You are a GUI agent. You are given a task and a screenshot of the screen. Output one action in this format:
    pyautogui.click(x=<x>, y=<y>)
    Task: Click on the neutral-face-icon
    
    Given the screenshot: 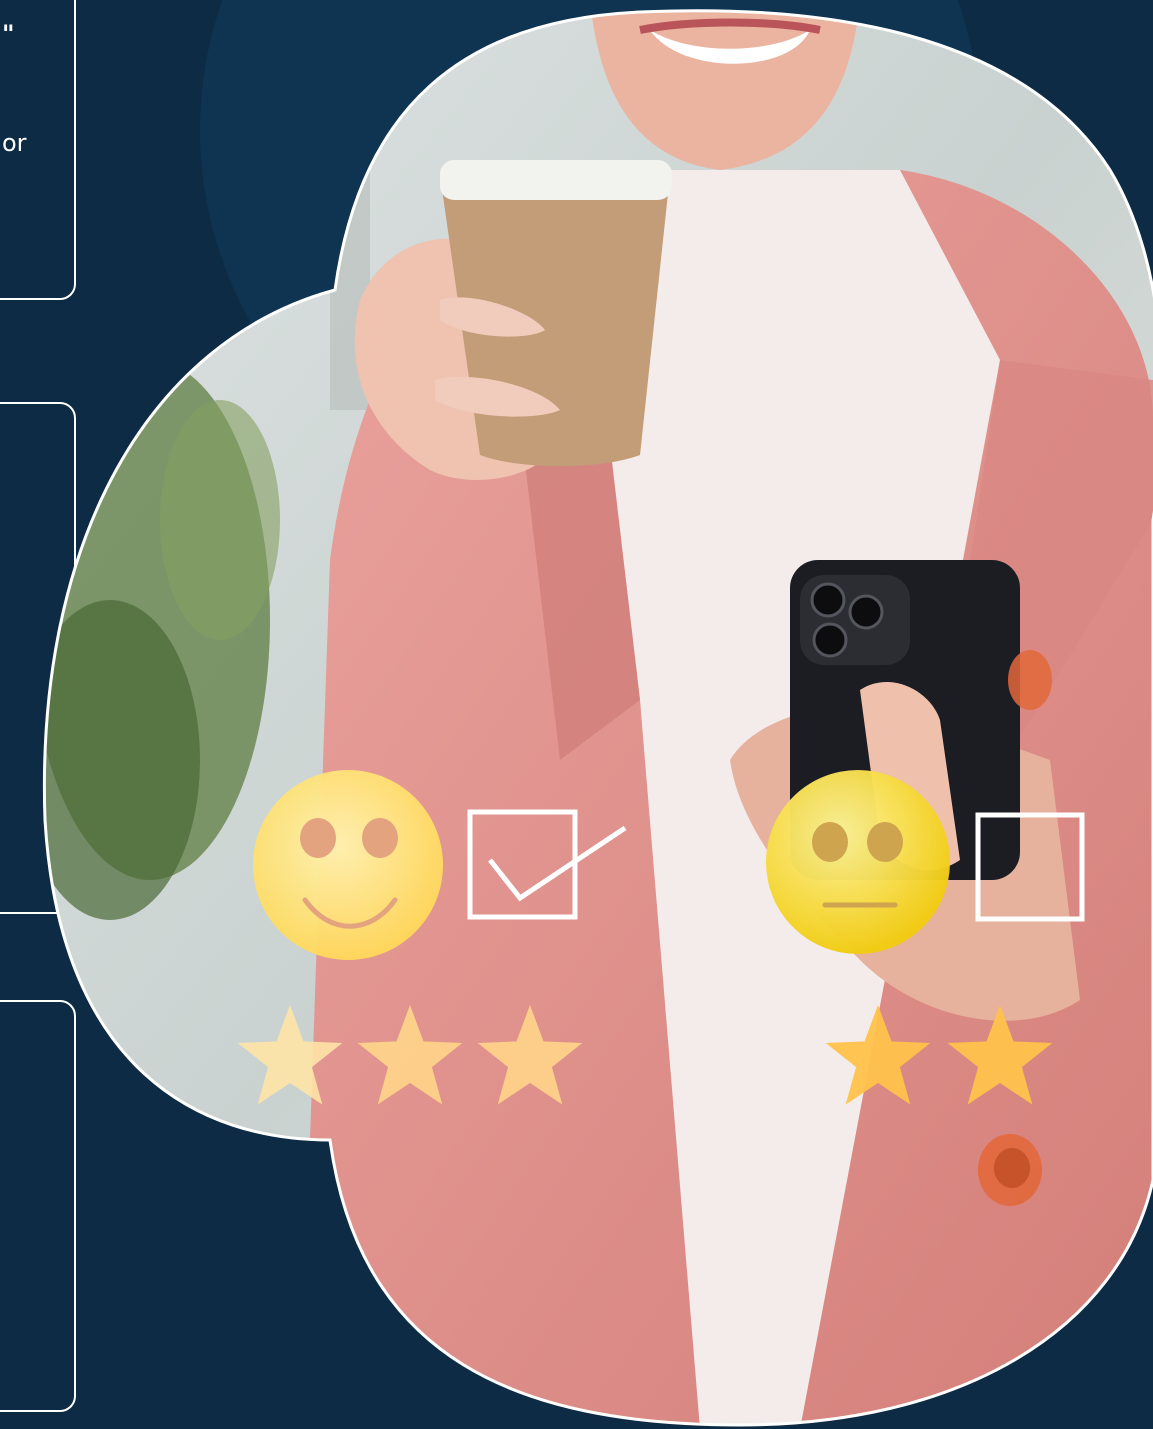 What is the action you would take?
    pyautogui.click(x=858, y=862)
    